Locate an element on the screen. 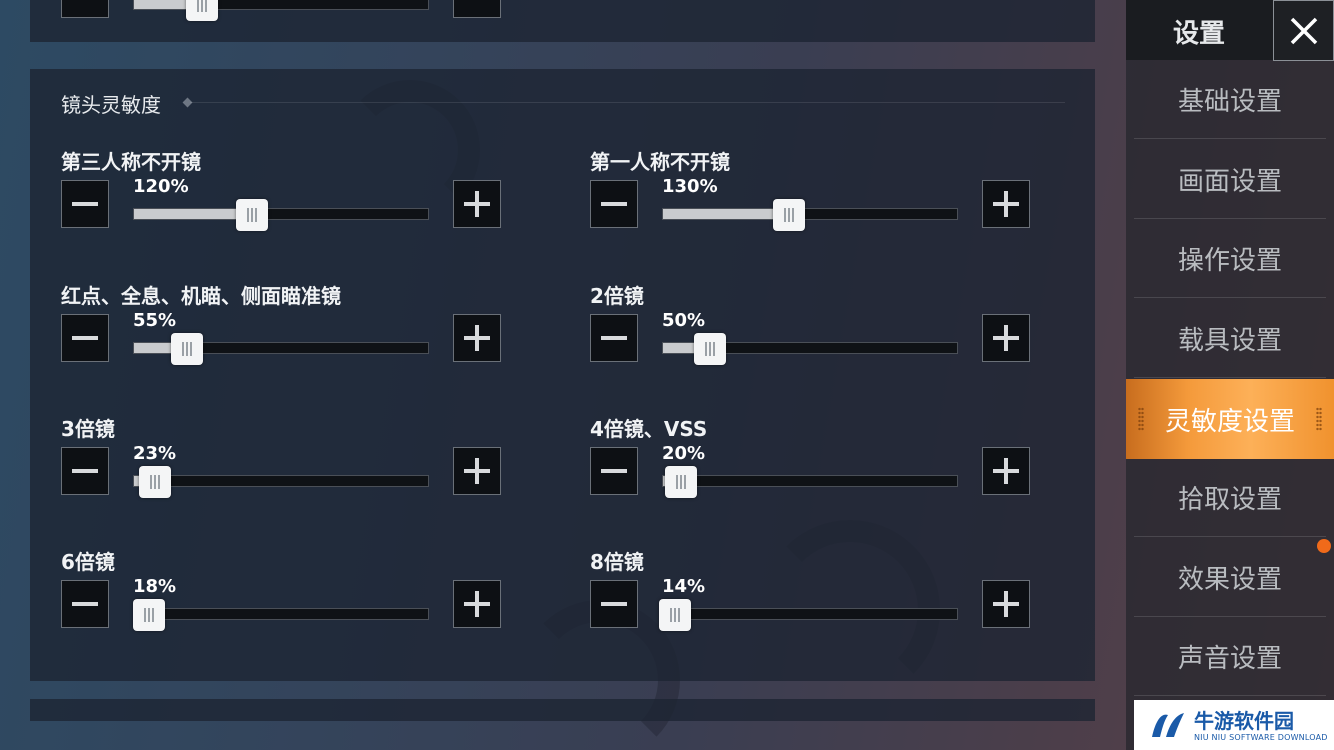 This screenshot has height=750, width=1334. sidebar-item-6: 效果设置 is located at coordinates (1230, 578).